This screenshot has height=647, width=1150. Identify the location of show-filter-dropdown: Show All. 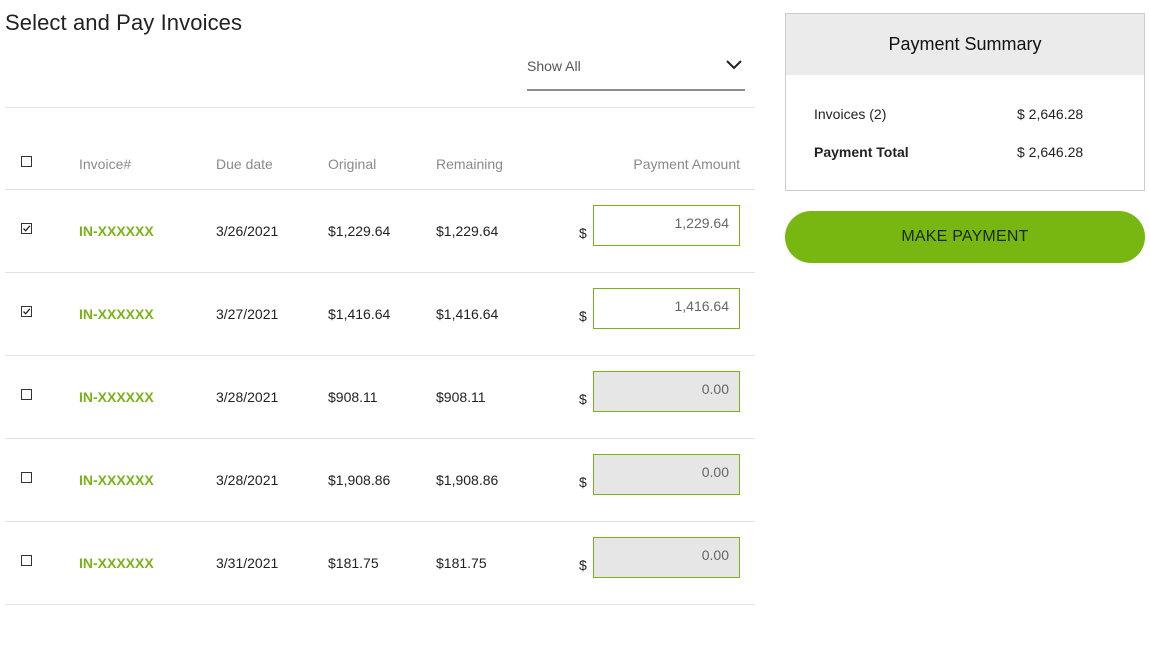
(636, 70).